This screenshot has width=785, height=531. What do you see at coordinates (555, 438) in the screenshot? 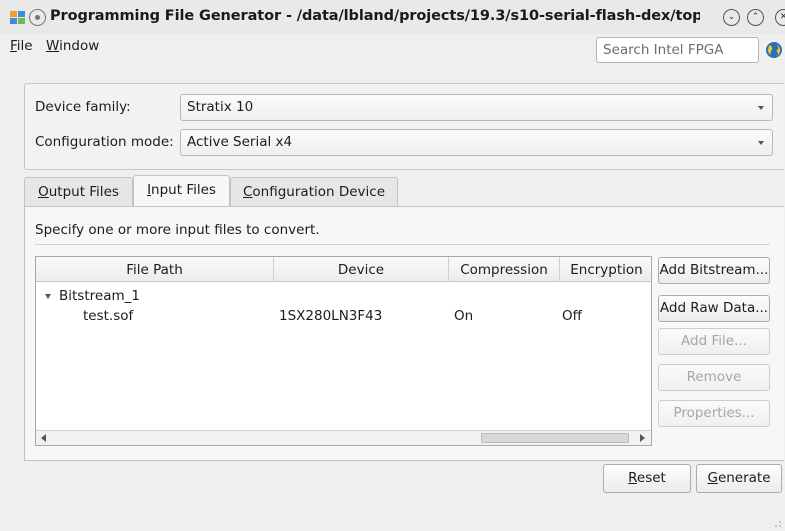
I see `scrollbar-thumb` at bounding box center [555, 438].